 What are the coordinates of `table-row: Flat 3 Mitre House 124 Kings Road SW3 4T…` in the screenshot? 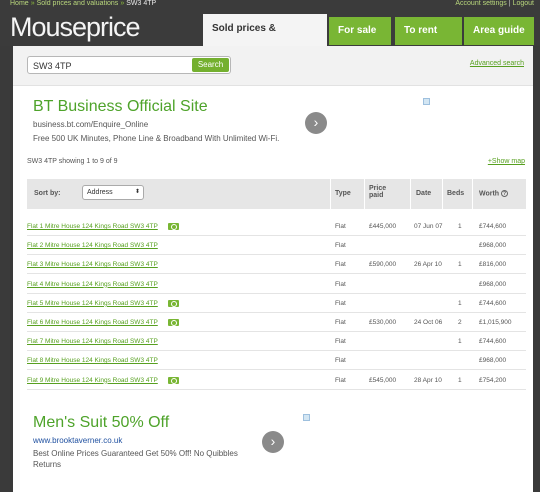 It's located at (276, 265).